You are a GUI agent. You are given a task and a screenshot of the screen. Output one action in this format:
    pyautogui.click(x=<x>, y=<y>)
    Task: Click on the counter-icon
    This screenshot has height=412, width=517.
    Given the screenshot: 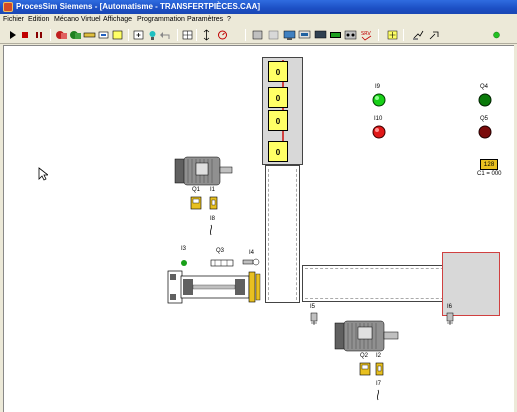 What is the action you would take?
    pyautogui.click(x=350, y=35)
    